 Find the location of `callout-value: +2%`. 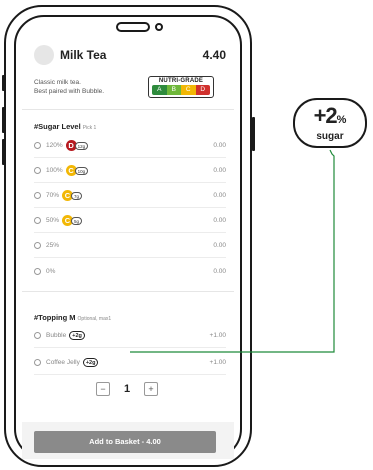

callout-value: +2% is located at coordinates (330, 118).